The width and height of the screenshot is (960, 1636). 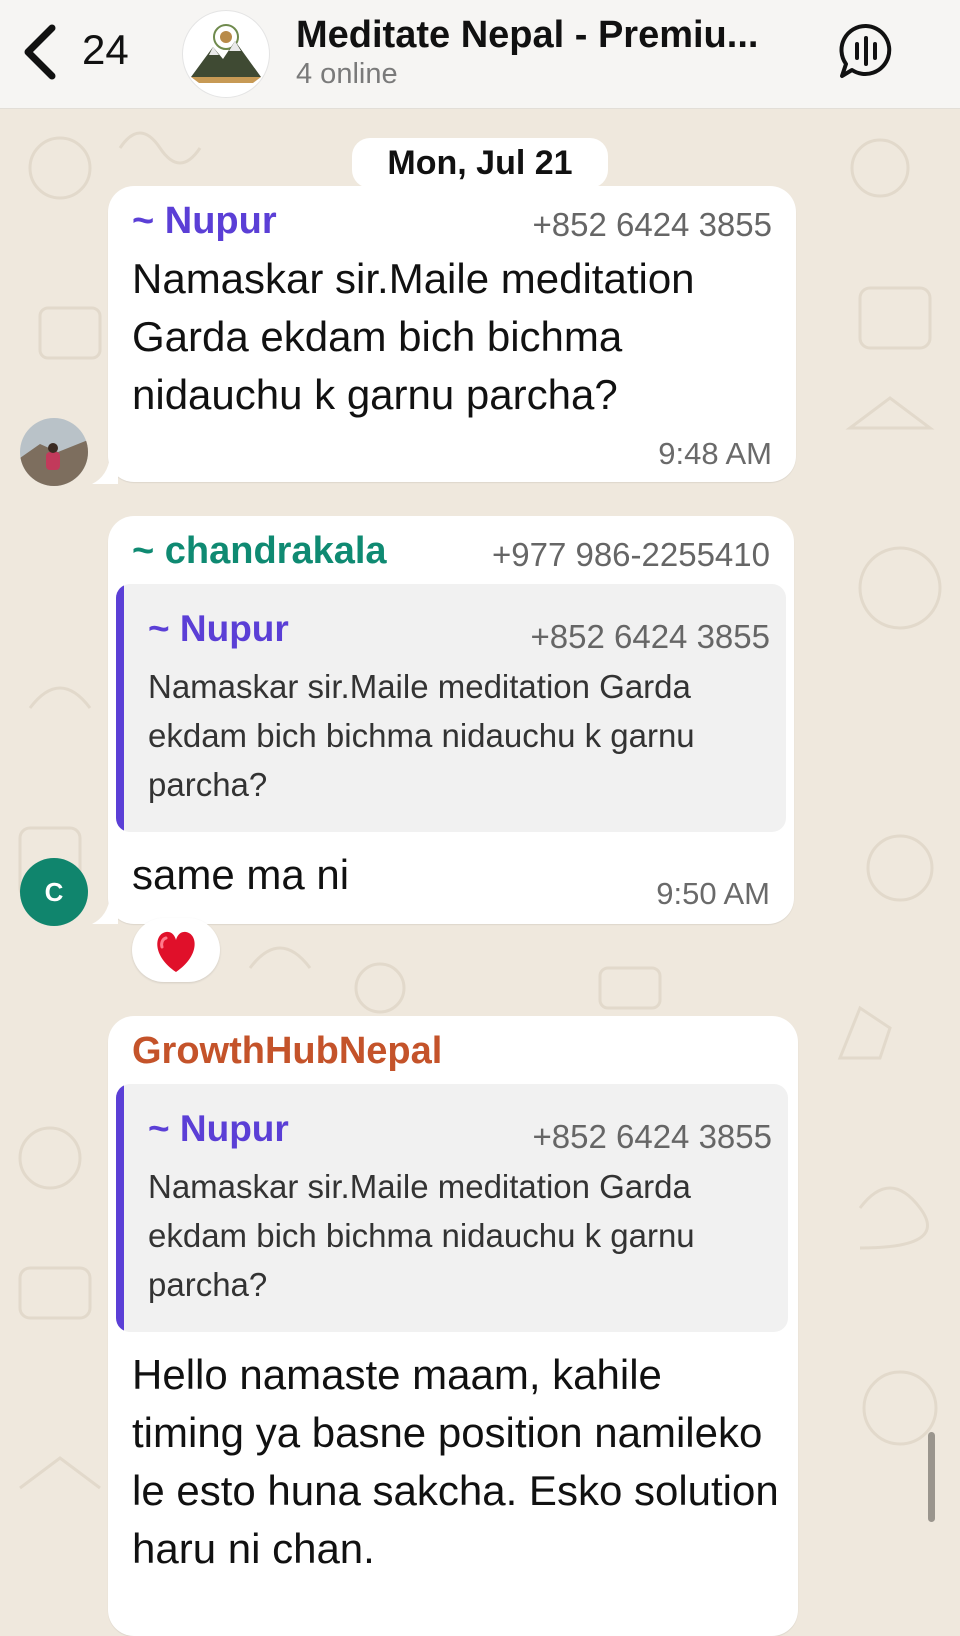 I want to click on chat-header: 24 Meditate Nepal - Premiu... 4 online, so click(x=480, y=54).